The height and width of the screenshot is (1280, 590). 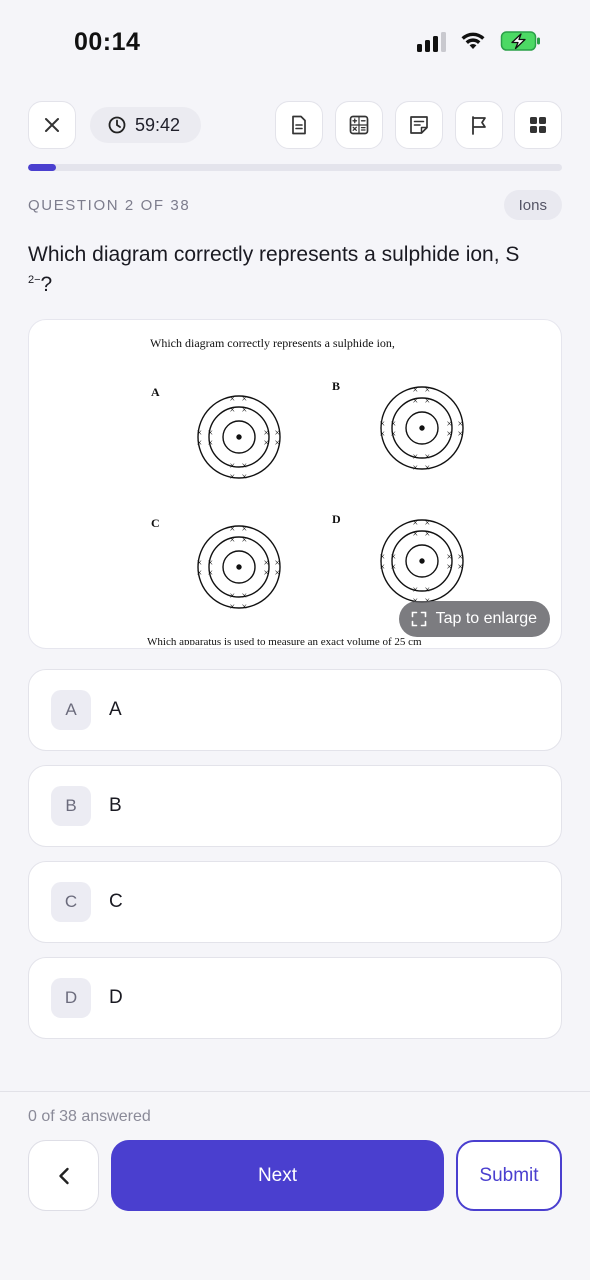 I want to click on option-d: D D, so click(x=295, y=998).